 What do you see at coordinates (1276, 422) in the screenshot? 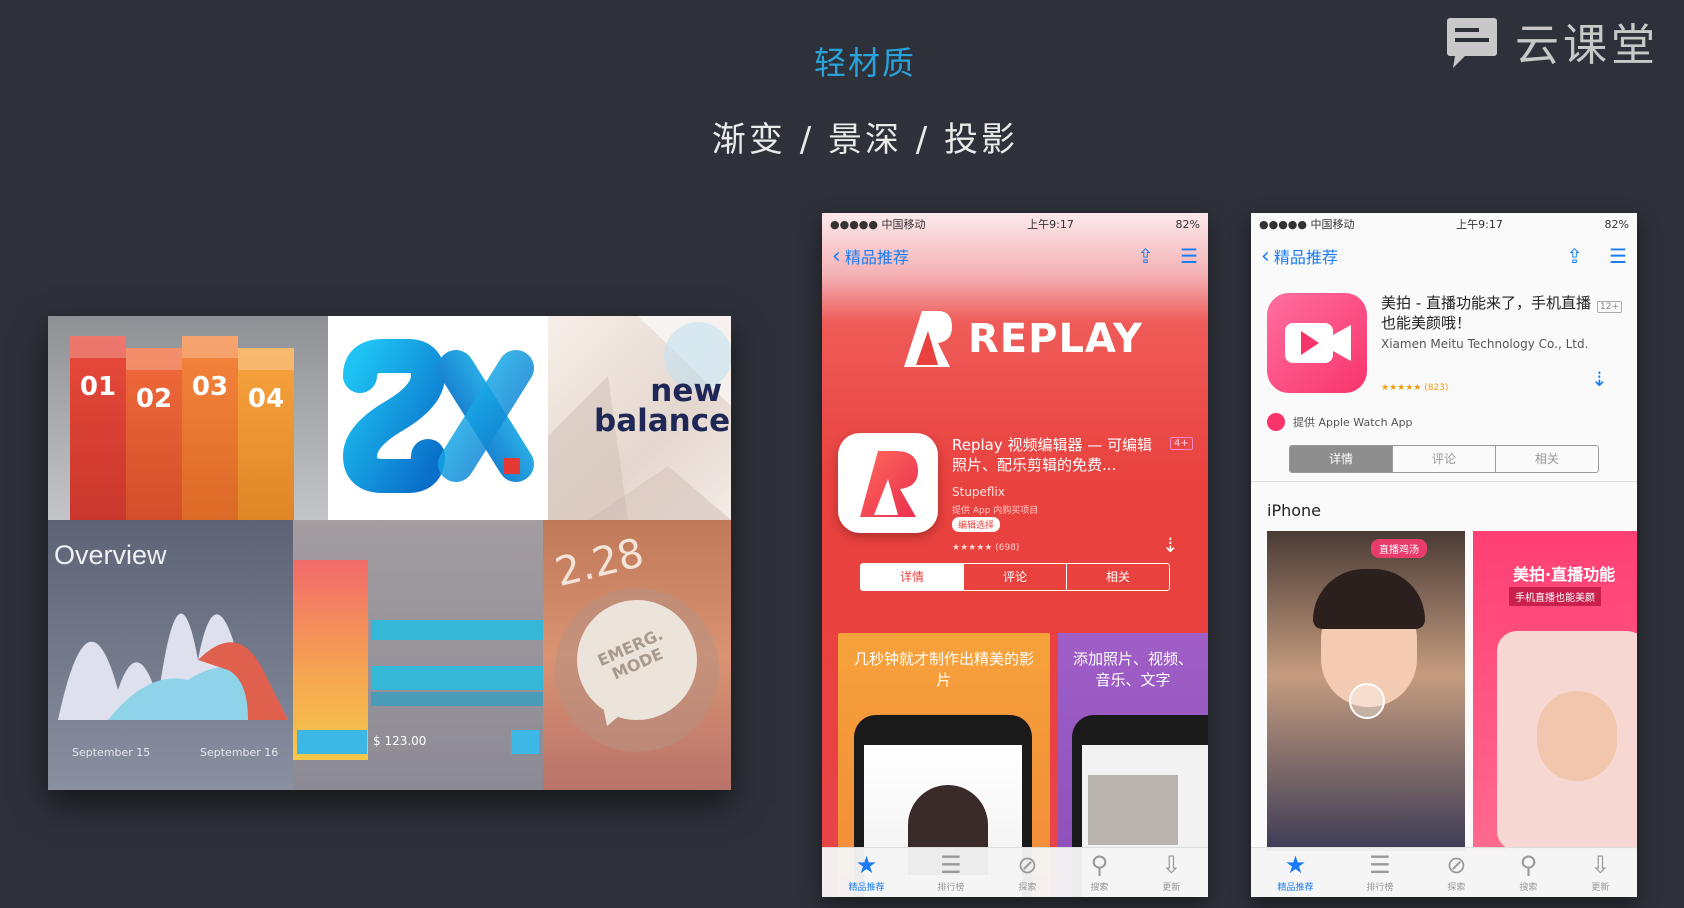
I see `watch-app-icon` at bounding box center [1276, 422].